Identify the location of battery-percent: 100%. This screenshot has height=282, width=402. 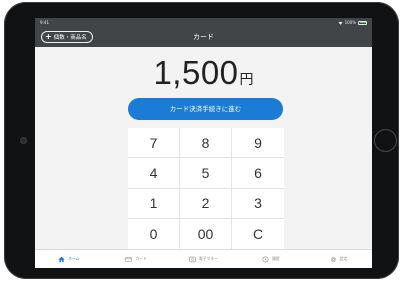
(350, 22).